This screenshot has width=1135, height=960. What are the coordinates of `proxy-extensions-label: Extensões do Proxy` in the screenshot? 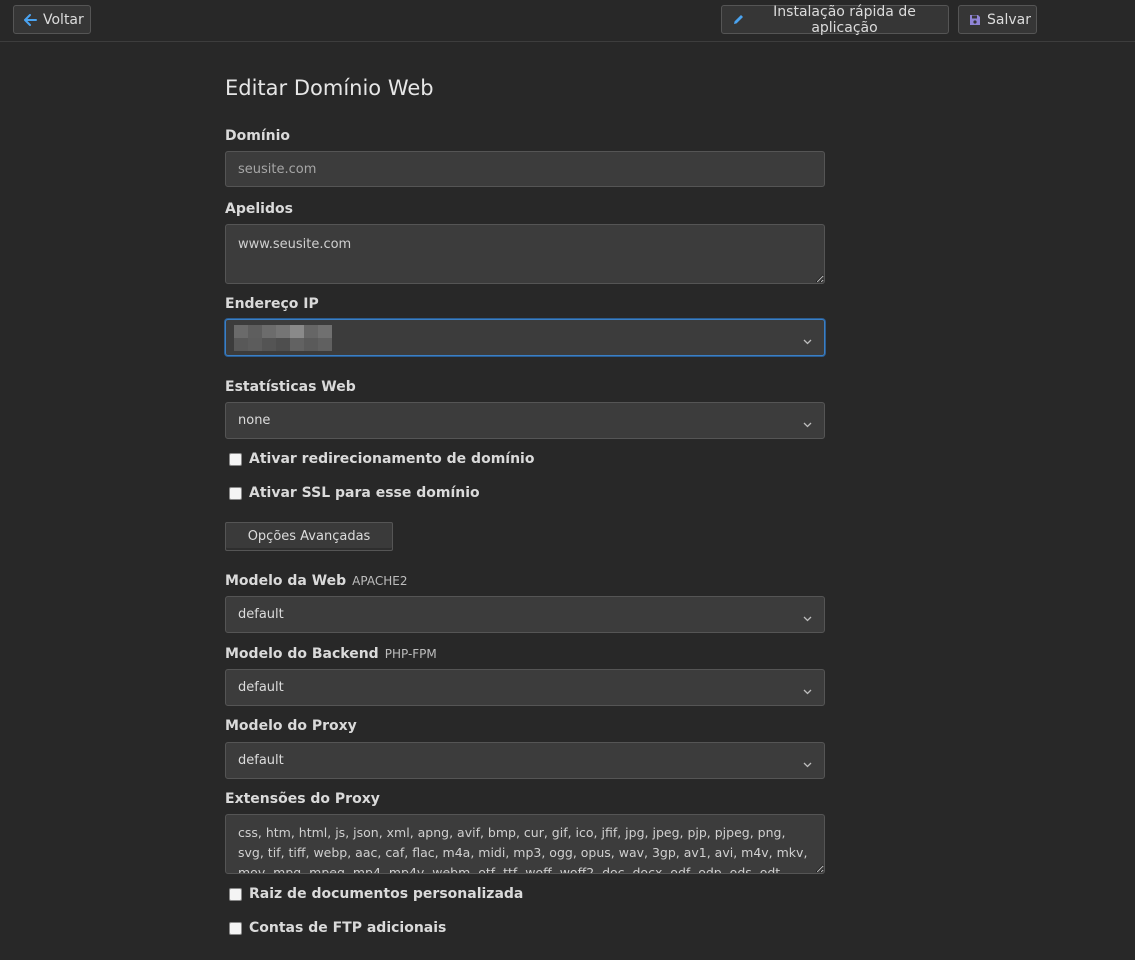 It's located at (302, 799).